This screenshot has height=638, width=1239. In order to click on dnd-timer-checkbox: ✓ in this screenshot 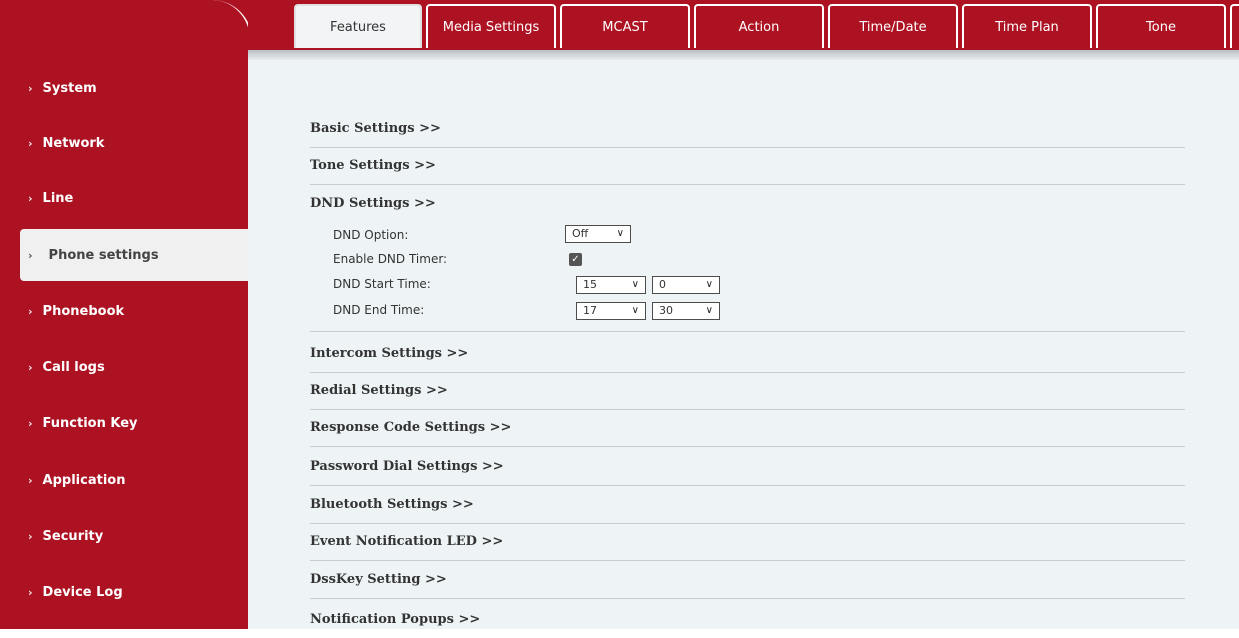, I will do `click(575, 259)`.